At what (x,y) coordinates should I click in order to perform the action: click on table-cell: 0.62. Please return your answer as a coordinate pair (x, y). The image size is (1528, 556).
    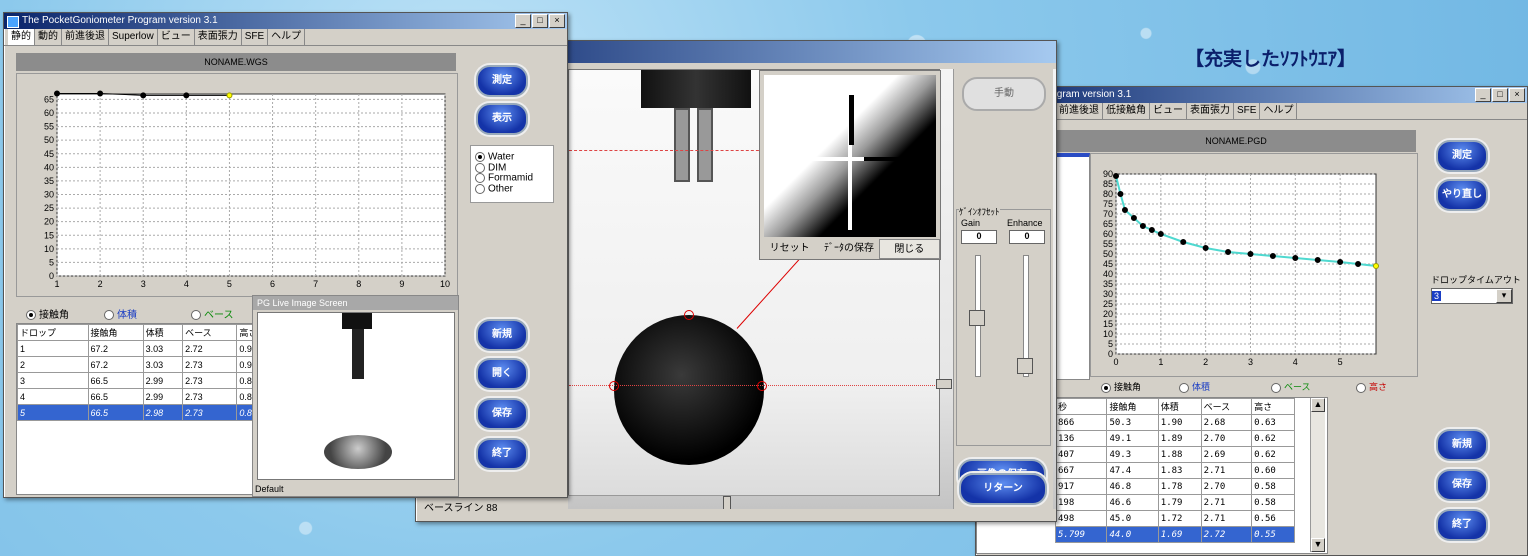
    Looking at the image, I should click on (1273, 454).